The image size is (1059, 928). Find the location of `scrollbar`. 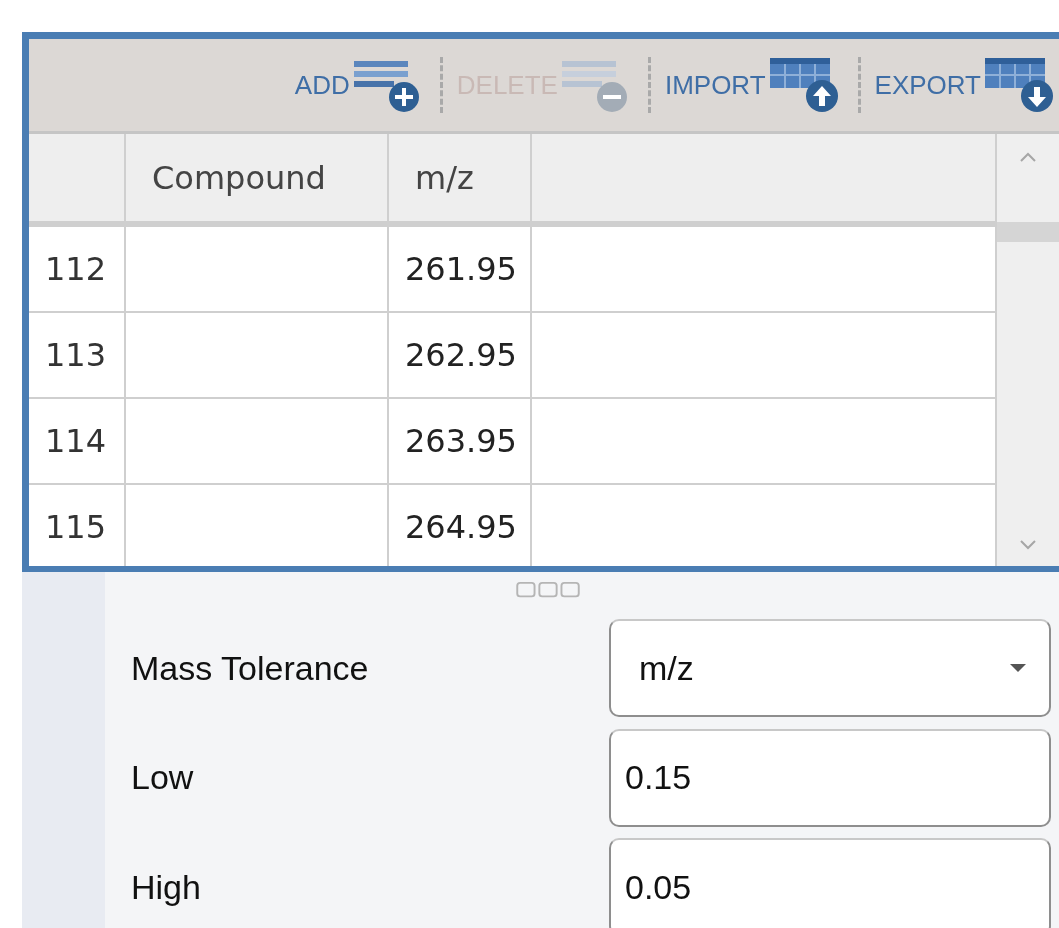

scrollbar is located at coordinates (1028, 350).